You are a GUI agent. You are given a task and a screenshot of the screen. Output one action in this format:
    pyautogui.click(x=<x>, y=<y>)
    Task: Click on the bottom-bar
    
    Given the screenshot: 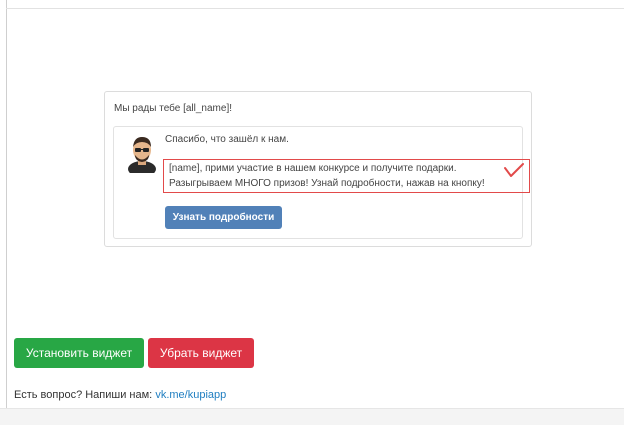 What is the action you would take?
    pyautogui.click(x=312, y=416)
    